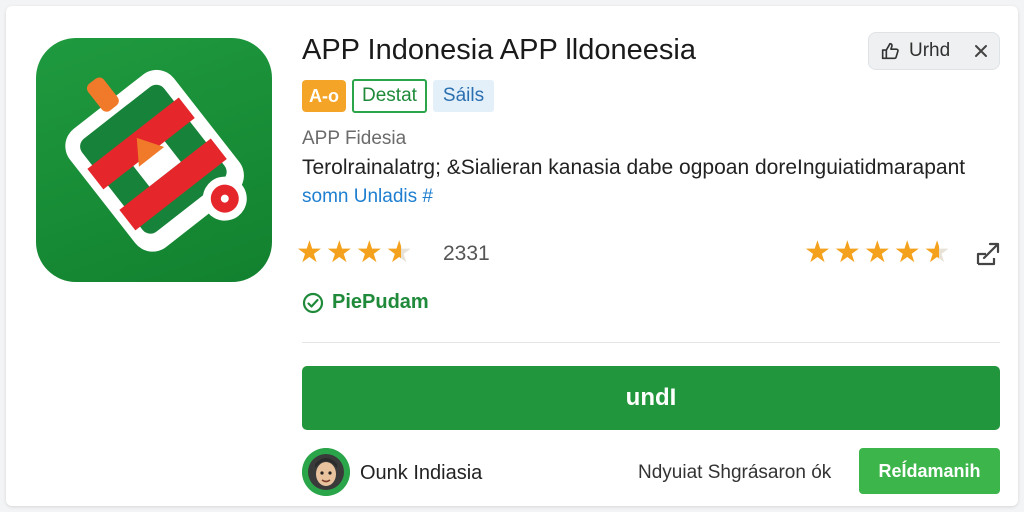 The height and width of the screenshot is (512, 1024). I want to click on chip-label: Urhd, so click(930, 50).